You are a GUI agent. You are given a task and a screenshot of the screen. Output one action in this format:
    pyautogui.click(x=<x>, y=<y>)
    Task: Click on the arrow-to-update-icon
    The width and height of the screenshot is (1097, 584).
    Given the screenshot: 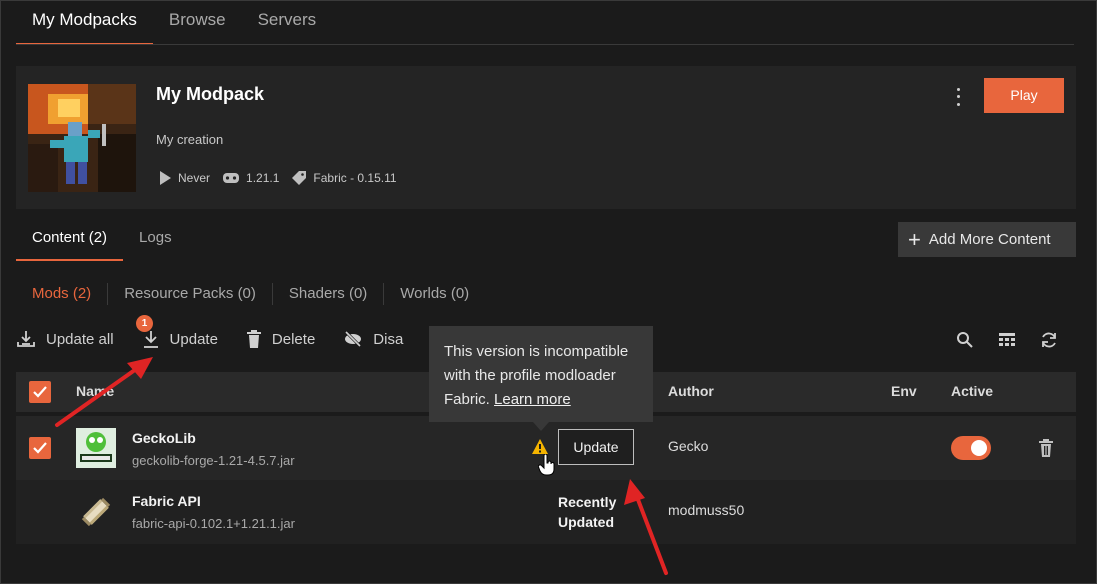 What is the action you would take?
    pyautogui.click(x=104, y=392)
    